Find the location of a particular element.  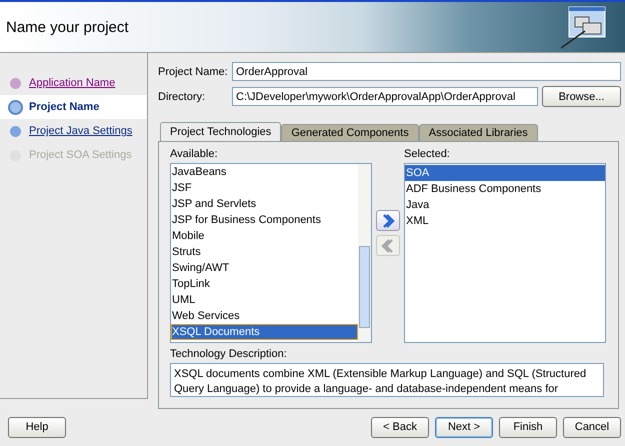

nav-button: Cancel is located at coordinates (592, 427).